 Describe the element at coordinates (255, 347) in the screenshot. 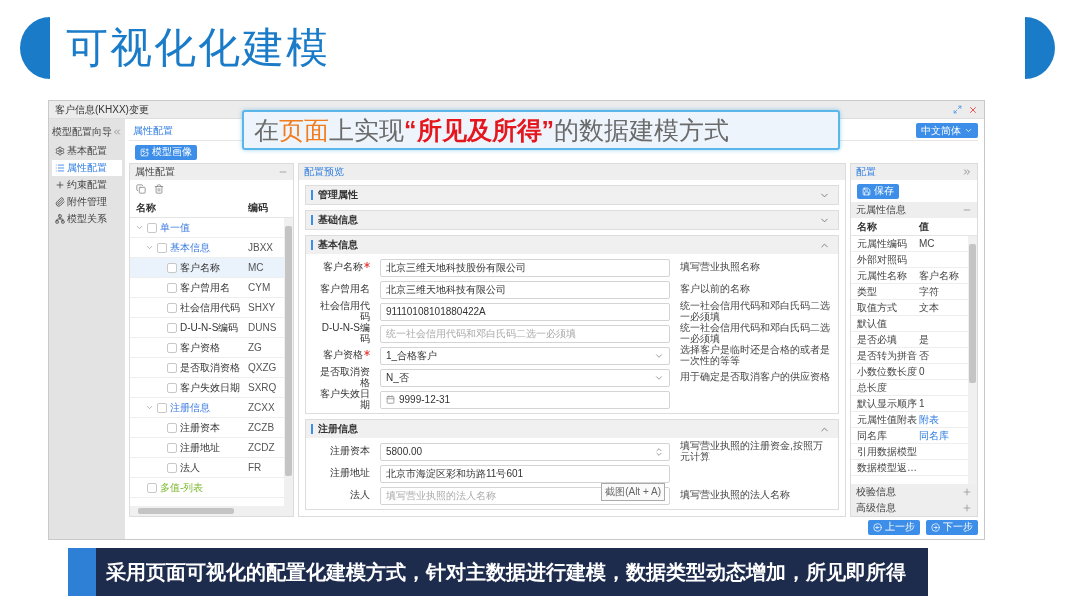

I see `tree-code: ZG` at that location.